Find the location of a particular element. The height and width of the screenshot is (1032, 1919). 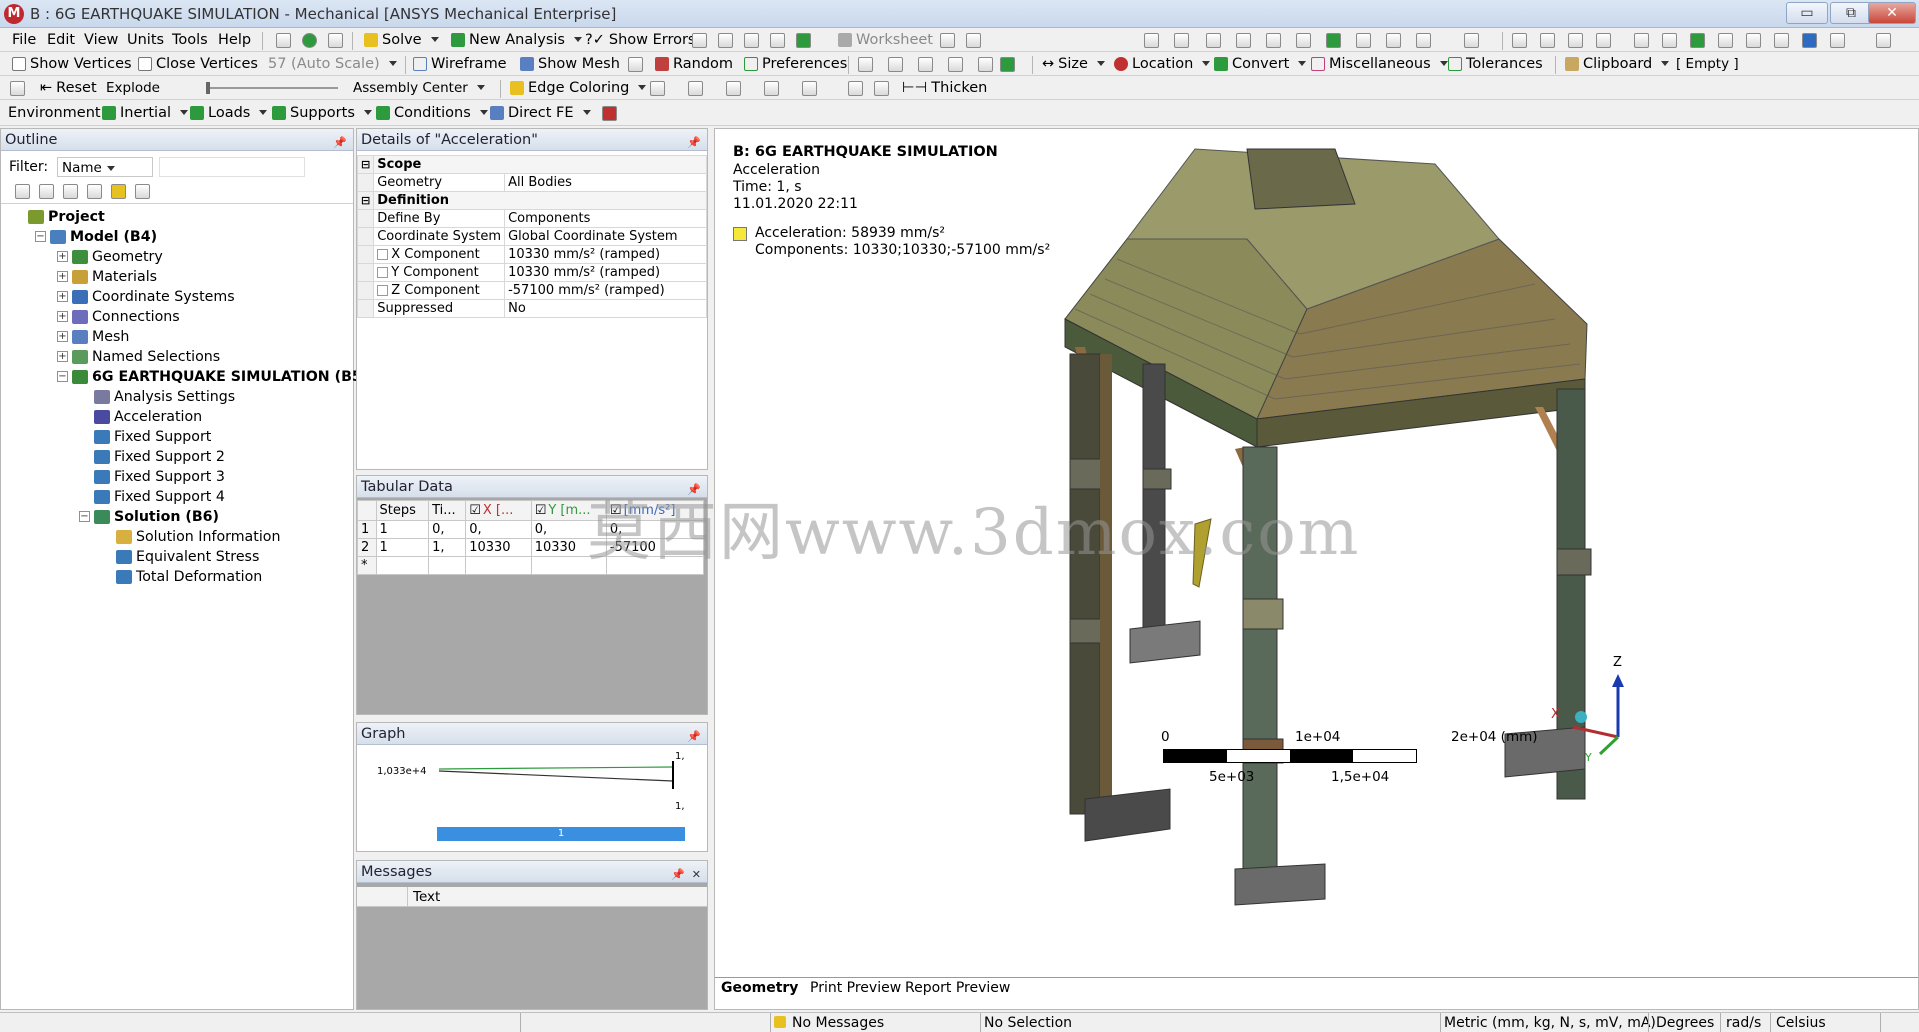

close-button: ✕ is located at coordinates (1892, 13).